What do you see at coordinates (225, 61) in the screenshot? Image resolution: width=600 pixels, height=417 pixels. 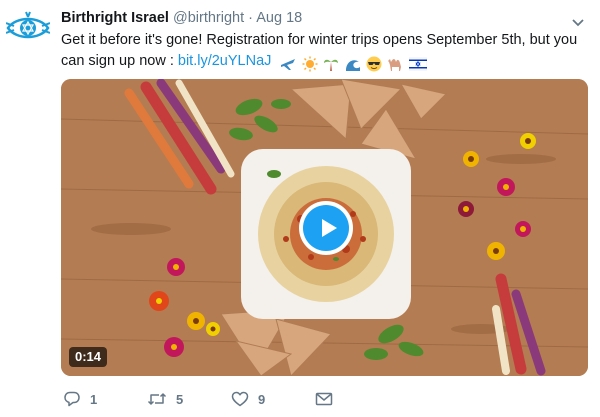 I see `tweet-link: bit.ly/2uYLNaJ` at bounding box center [225, 61].